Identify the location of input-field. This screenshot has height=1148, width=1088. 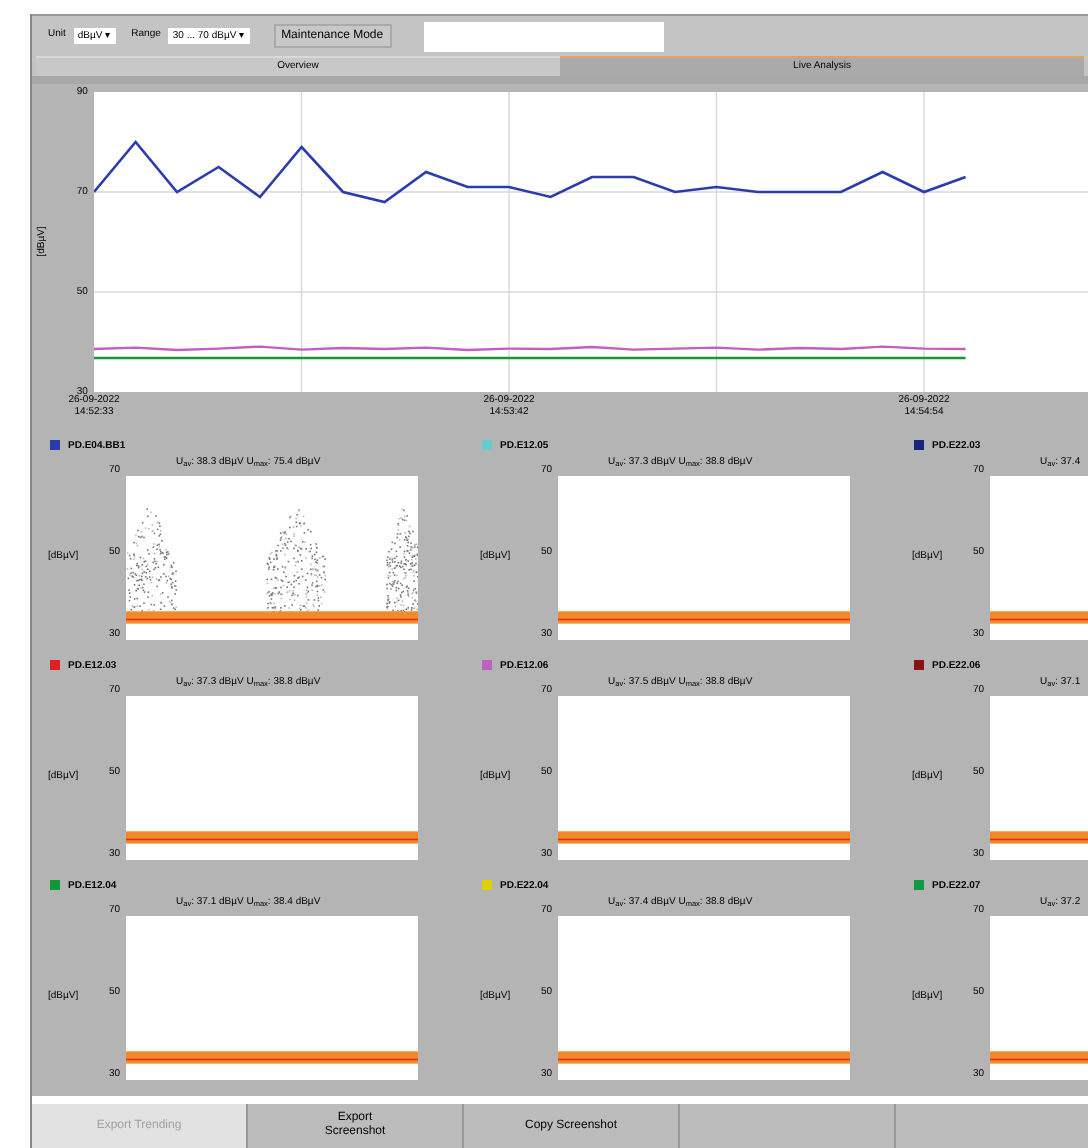
(543, 36).